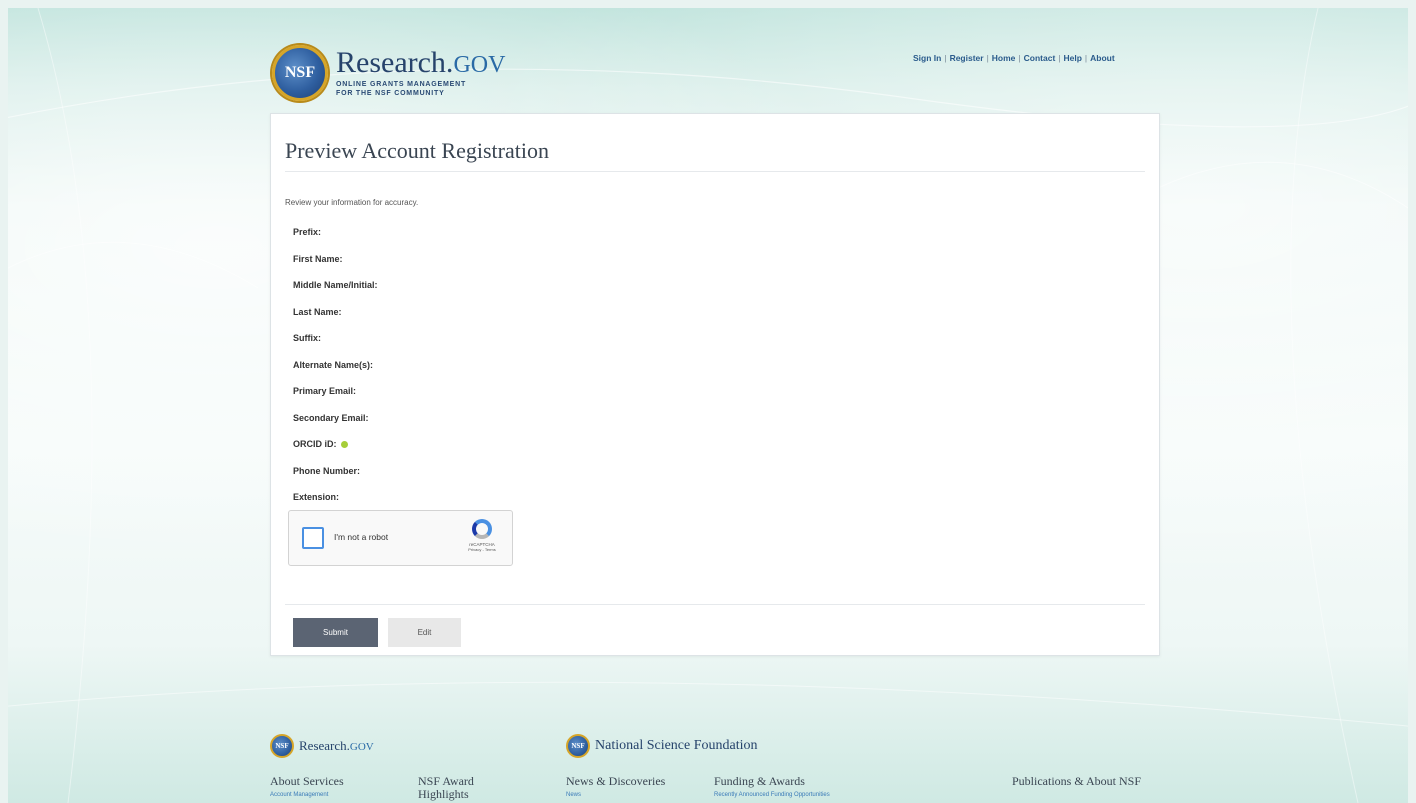 This screenshot has width=1416, height=803. I want to click on page-title: Preview Account Registration, so click(417, 150).